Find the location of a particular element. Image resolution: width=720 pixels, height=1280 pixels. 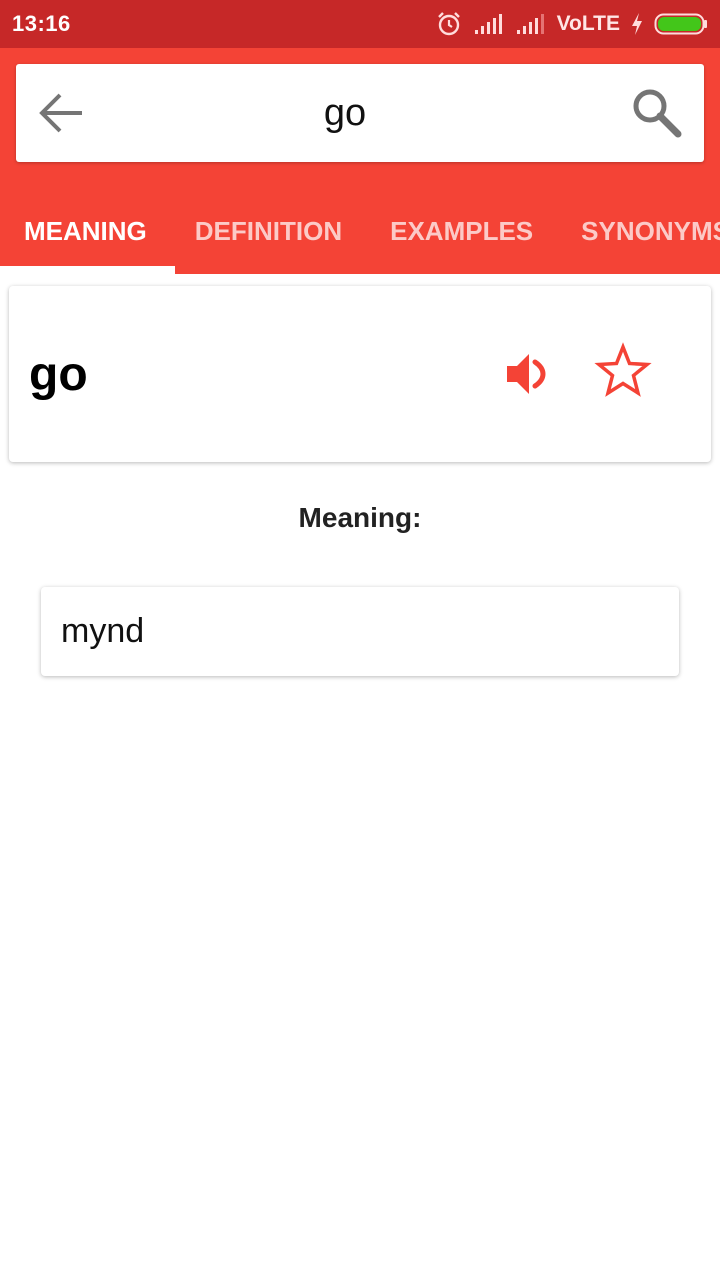

arrow-left-icon is located at coordinates (60, 113).